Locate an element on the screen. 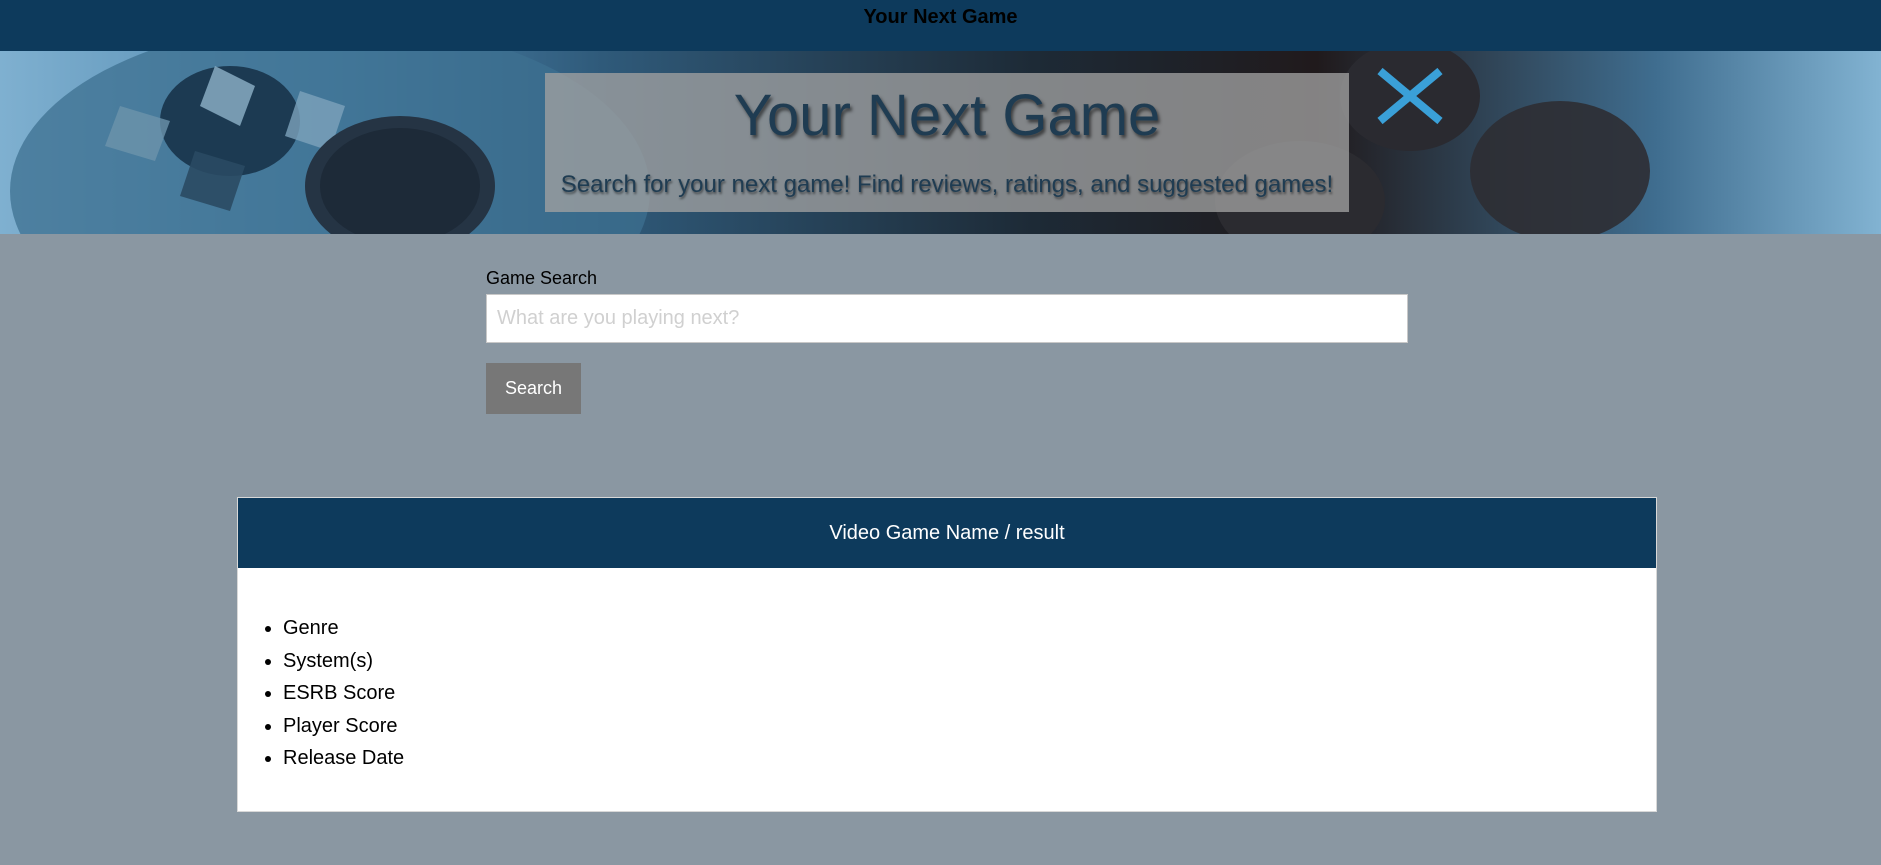 The height and width of the screenshot is (865, 1881). game-search-form: Game Search Search is located at coordinates (947, 341).